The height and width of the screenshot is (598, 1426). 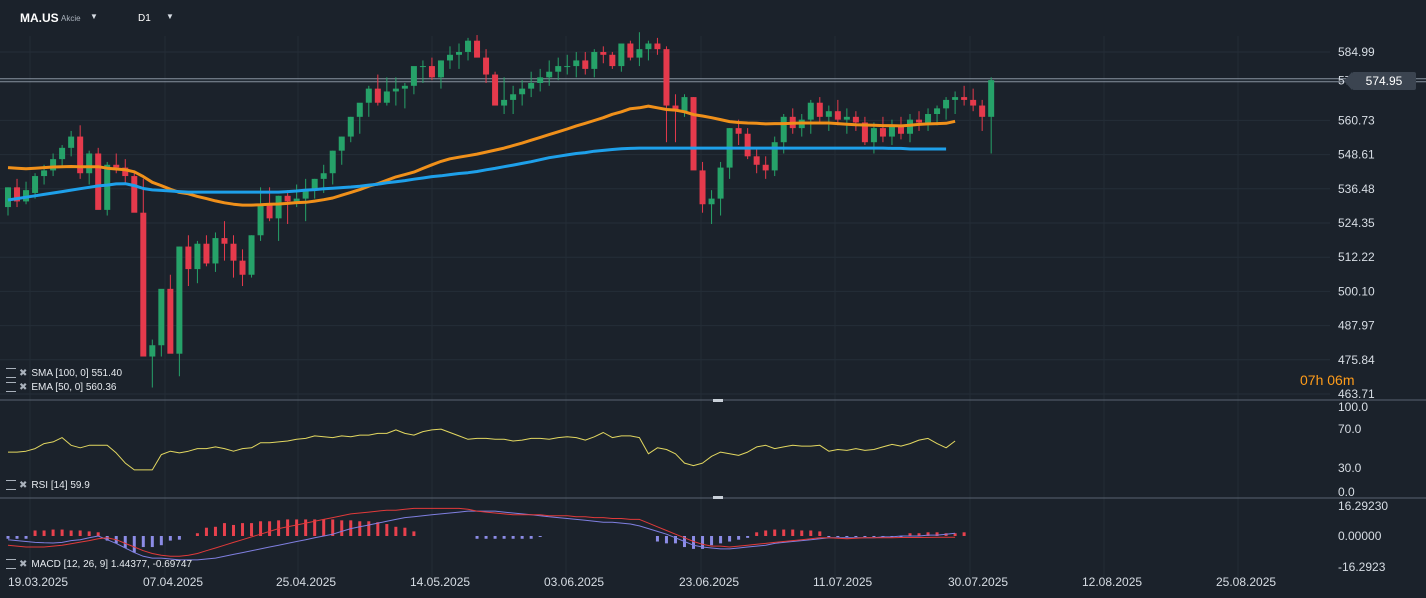 I want to click on rsi-remove-icon: ✖, so click(x=23, y=485).